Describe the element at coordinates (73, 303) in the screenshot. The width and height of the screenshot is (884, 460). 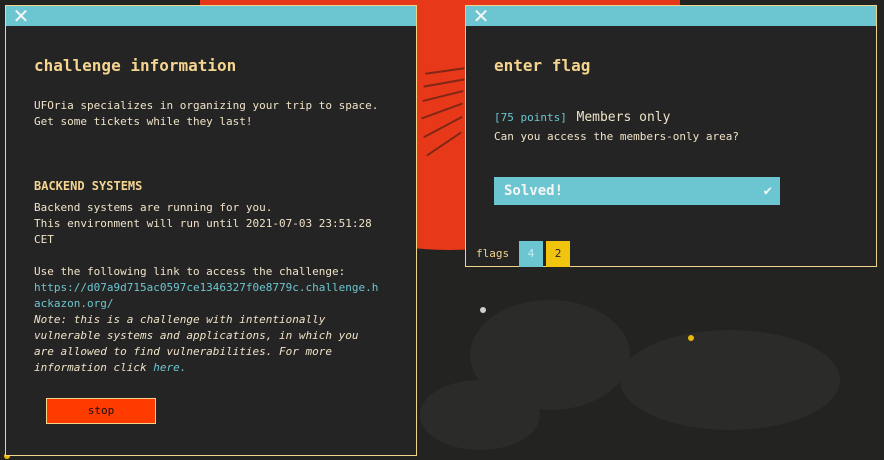
I see `challenge-link-line: ackazon.org/` at that location.